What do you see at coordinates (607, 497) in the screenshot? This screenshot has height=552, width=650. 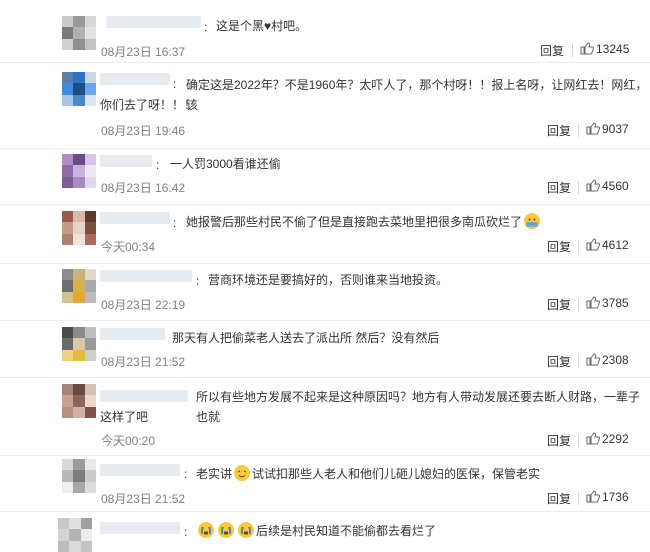 I see `like-button: 1736` at bounding box center [607, 497].